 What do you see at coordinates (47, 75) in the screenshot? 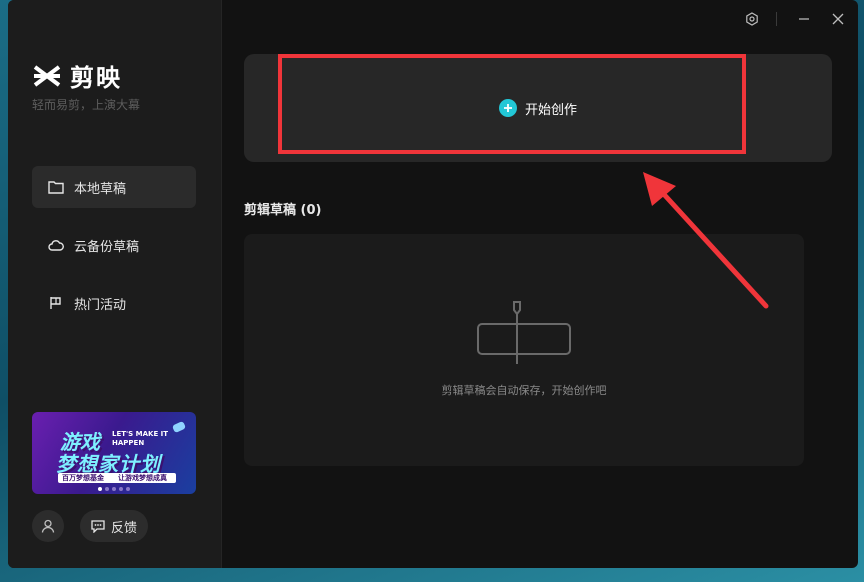
I see `capcut-logo-icon` at bounding box center [47, 75].